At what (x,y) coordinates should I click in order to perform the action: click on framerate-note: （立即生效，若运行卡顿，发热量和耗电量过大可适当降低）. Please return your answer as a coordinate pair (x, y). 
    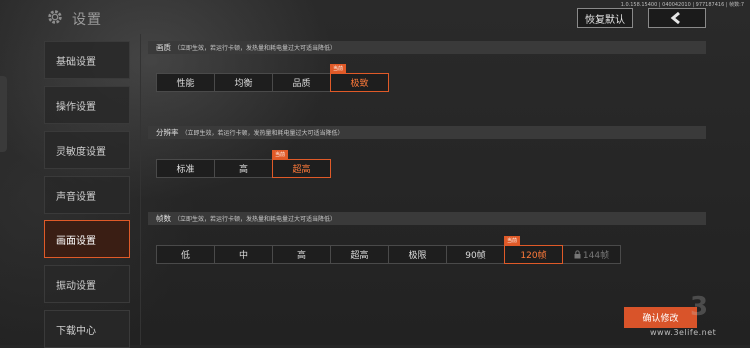
    Looking at the image, I should click on (255, 219).